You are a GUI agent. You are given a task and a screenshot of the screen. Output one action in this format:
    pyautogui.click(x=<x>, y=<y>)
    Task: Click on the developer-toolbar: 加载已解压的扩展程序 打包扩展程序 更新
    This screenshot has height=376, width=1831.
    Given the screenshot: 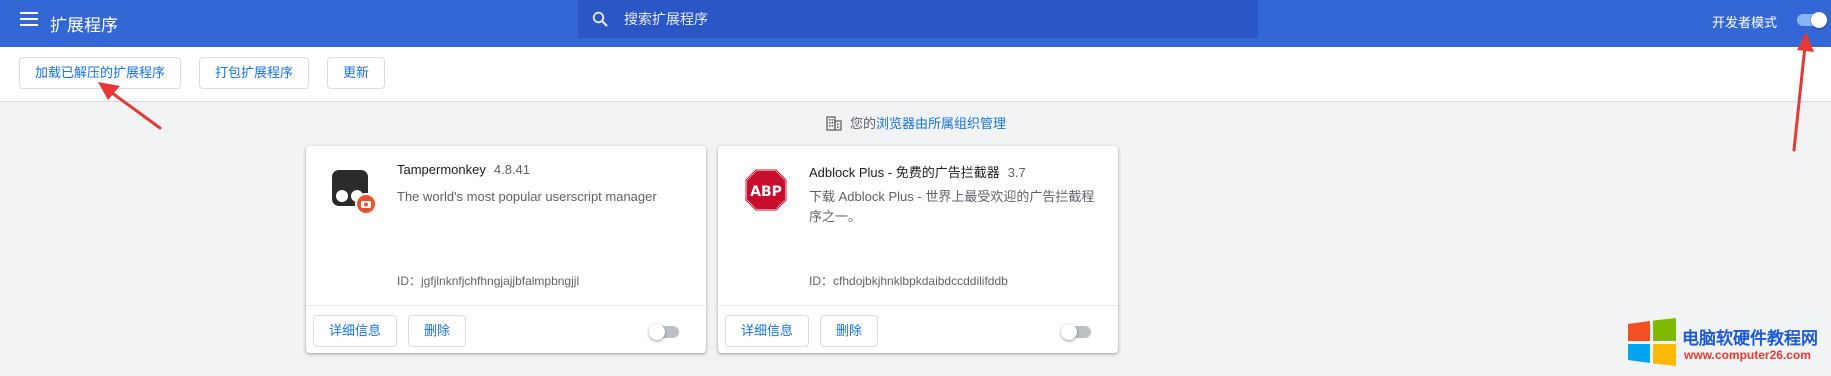 What is the action you would take?
    pyautogui.click(x=915, y=74)
    